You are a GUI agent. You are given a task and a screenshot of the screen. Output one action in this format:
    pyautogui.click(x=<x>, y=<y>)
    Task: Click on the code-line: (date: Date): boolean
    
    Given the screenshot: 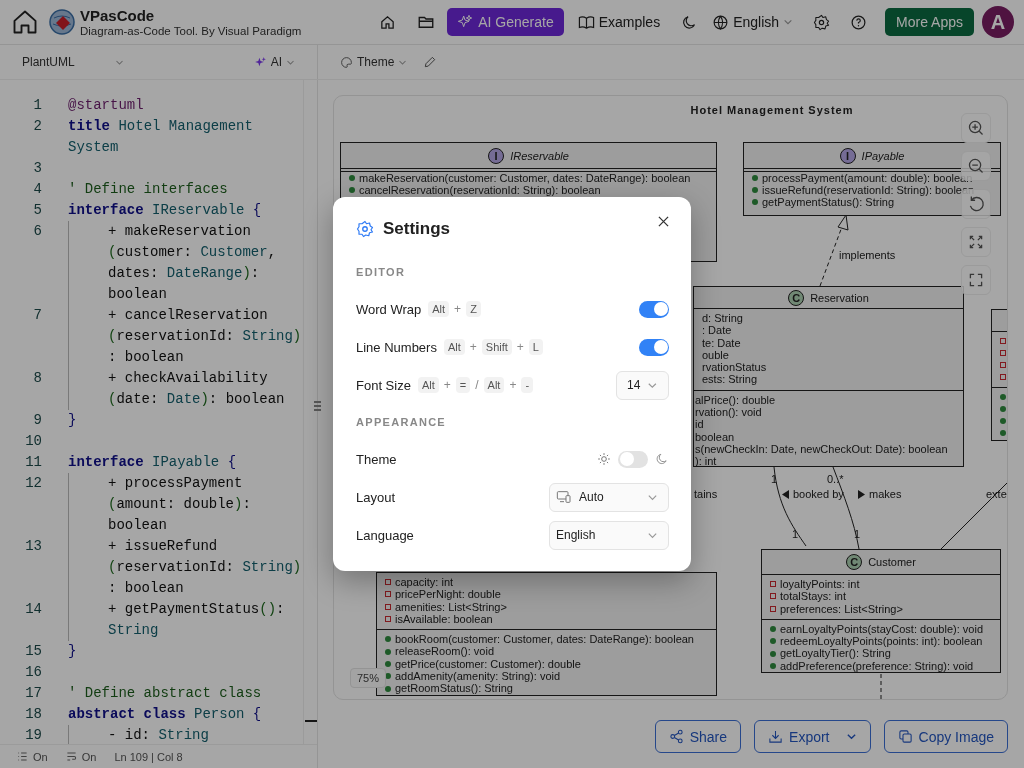 What is the action you would take?
    pyautogui.click(x=196, y=399)
    